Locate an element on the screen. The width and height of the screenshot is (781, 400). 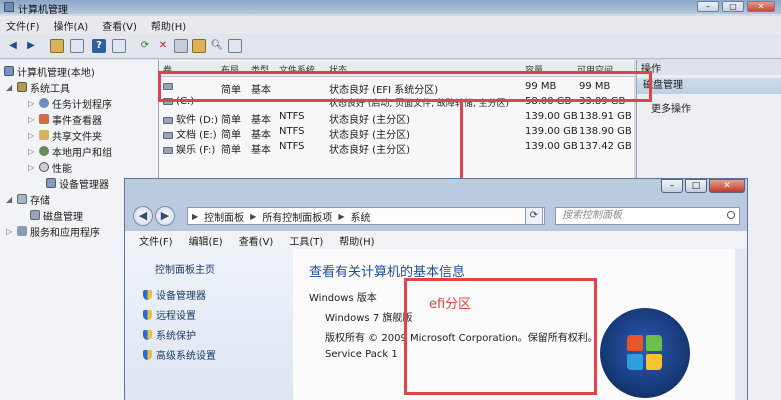
forward-button: ▶ is located at coordinates (165, 216).